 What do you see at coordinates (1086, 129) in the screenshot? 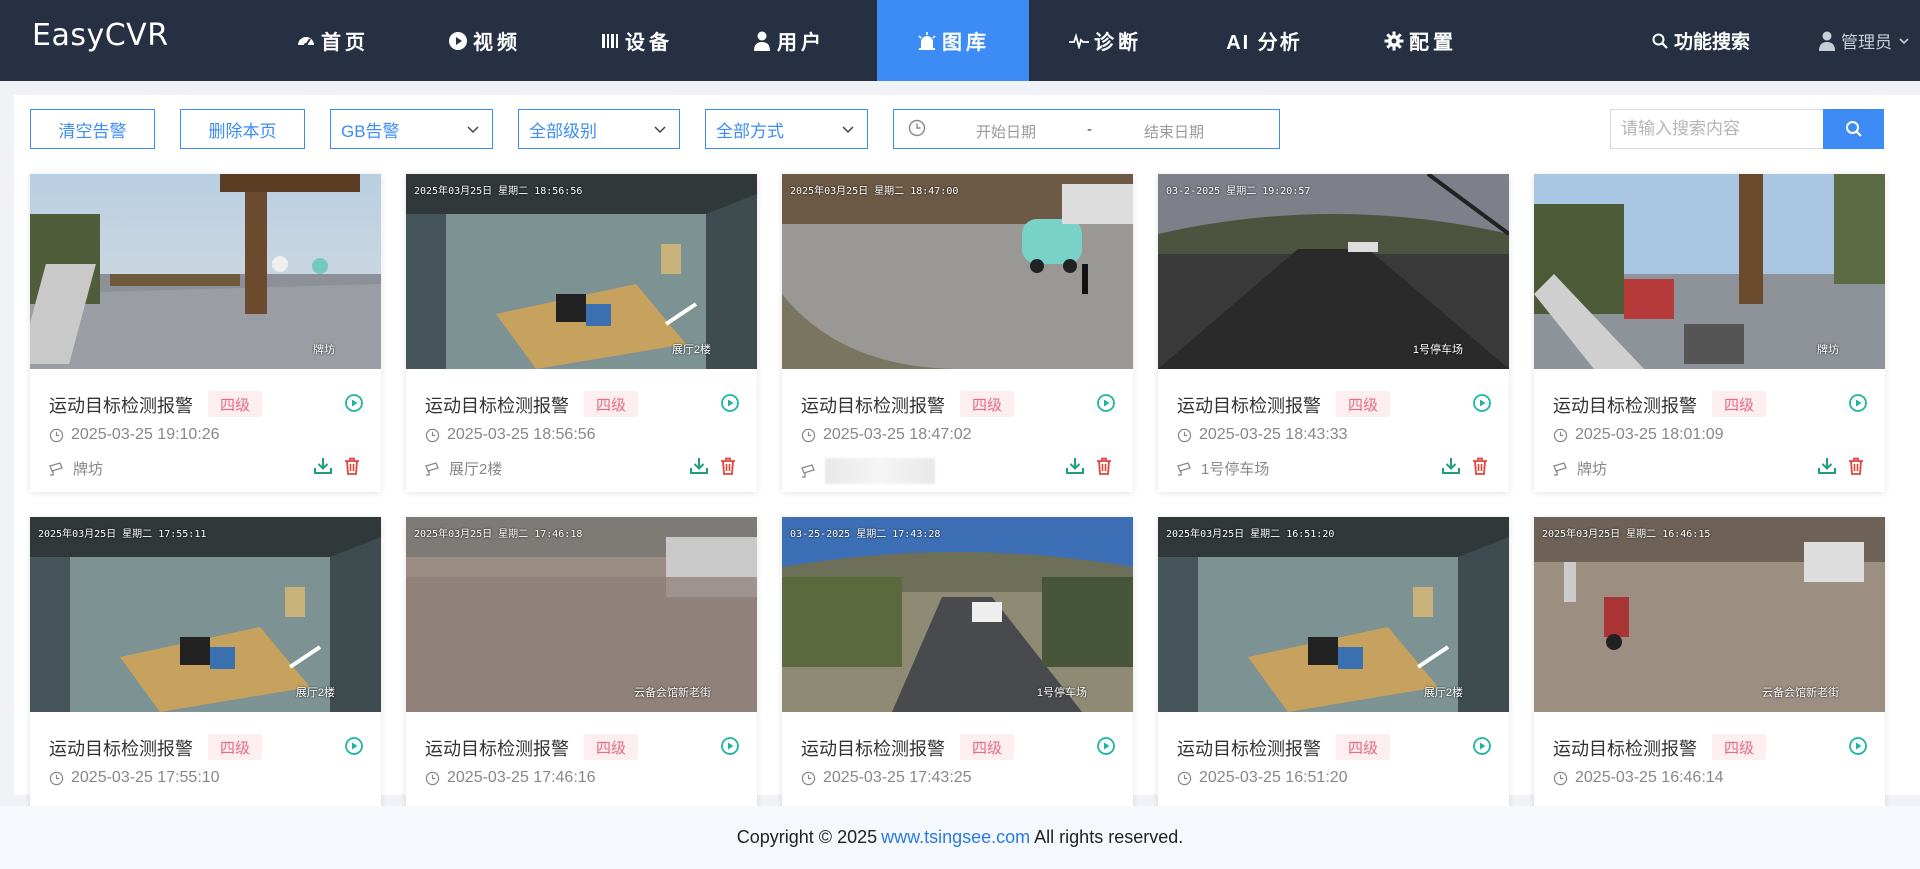
I see `date-range-picker: 开始日期 - 结束日期` at bounding box center [1086, 129].